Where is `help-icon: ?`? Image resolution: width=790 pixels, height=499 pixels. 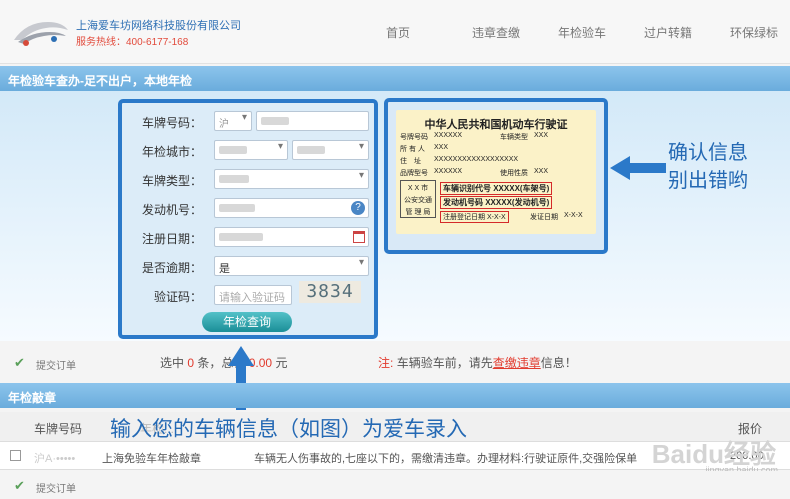 help-icon: ? is located at coordinates (358, 208).